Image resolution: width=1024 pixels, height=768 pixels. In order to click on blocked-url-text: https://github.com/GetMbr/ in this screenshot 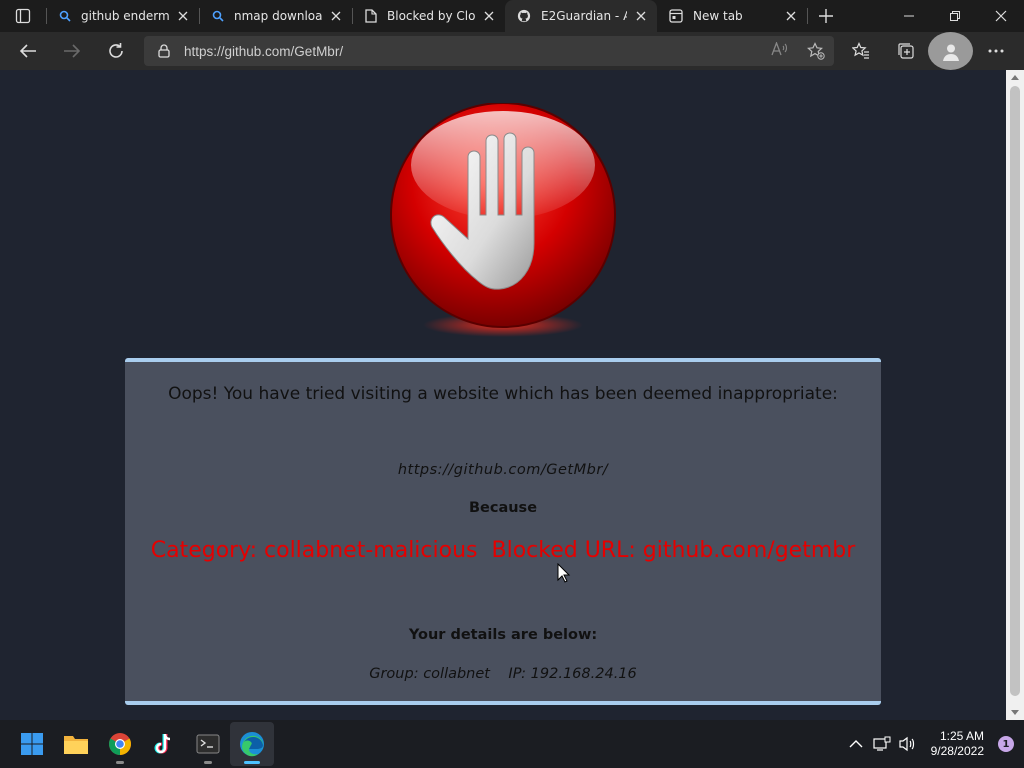, I will do `click(503, 470)`.